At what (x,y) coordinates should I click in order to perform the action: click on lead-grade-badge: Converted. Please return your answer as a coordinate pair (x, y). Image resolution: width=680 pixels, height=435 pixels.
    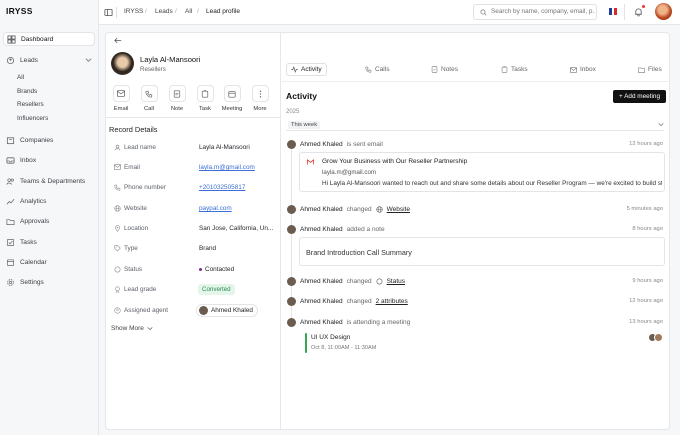
    Looking at the image, I should click on (216, 289).